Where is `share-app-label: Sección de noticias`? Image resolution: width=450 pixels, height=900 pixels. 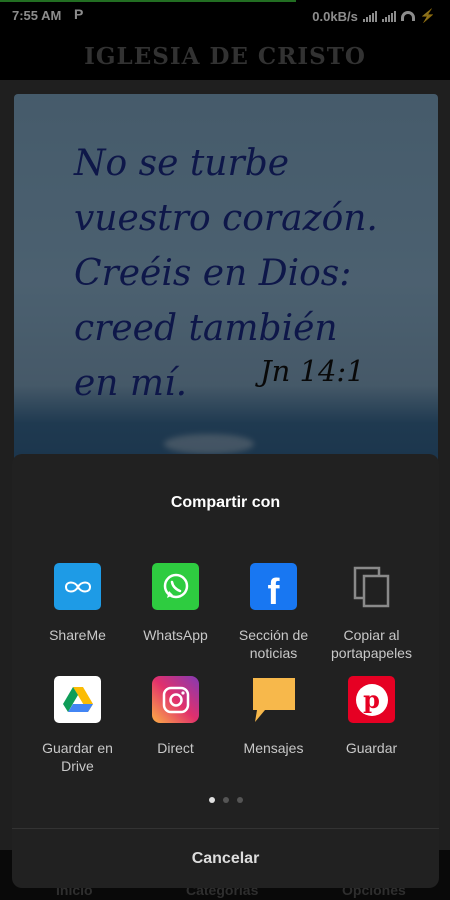 share-app-label: Sección de noticias is located at coordinates (273, 644).